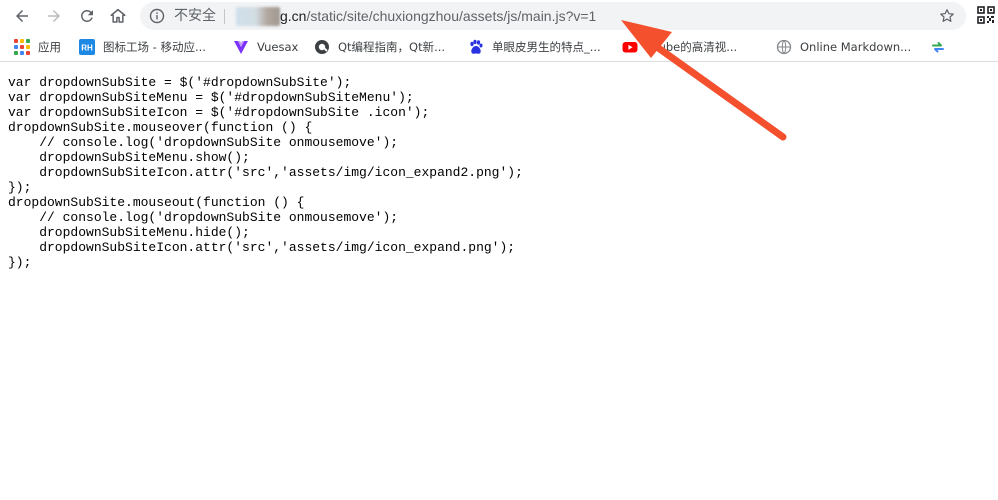 Image resolution: width=998 pixels, height=500 pixels. I want to click on code-line: dropdownSubSite.mouseout(function () {, so click(156, 202).